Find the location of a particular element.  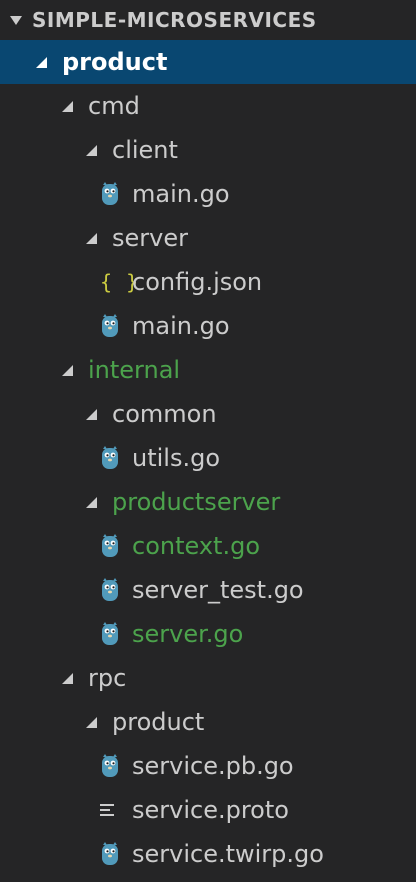

tree-item-label: server.go is located at coordinates (188, 634).